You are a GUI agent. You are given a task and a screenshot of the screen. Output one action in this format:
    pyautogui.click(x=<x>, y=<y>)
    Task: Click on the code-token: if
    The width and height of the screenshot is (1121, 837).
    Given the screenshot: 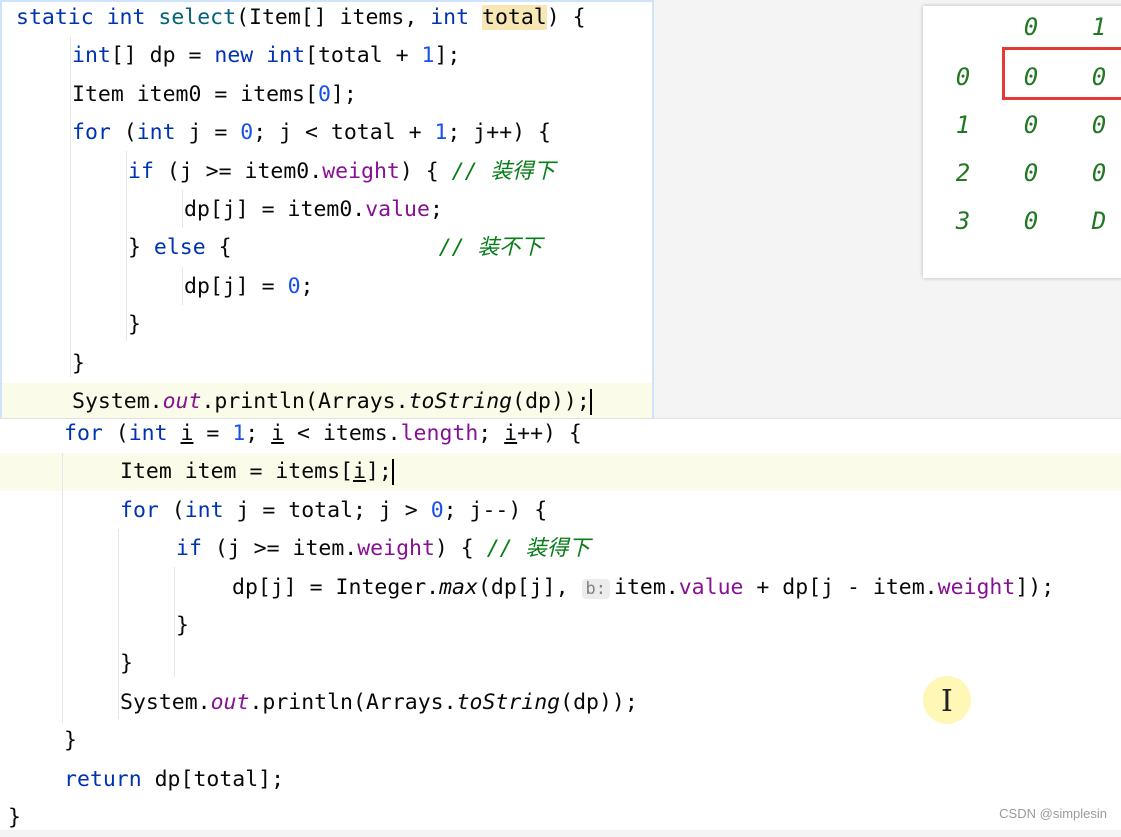 What is the action you would take?
    pyautogui.click(x=195, y=549)
    